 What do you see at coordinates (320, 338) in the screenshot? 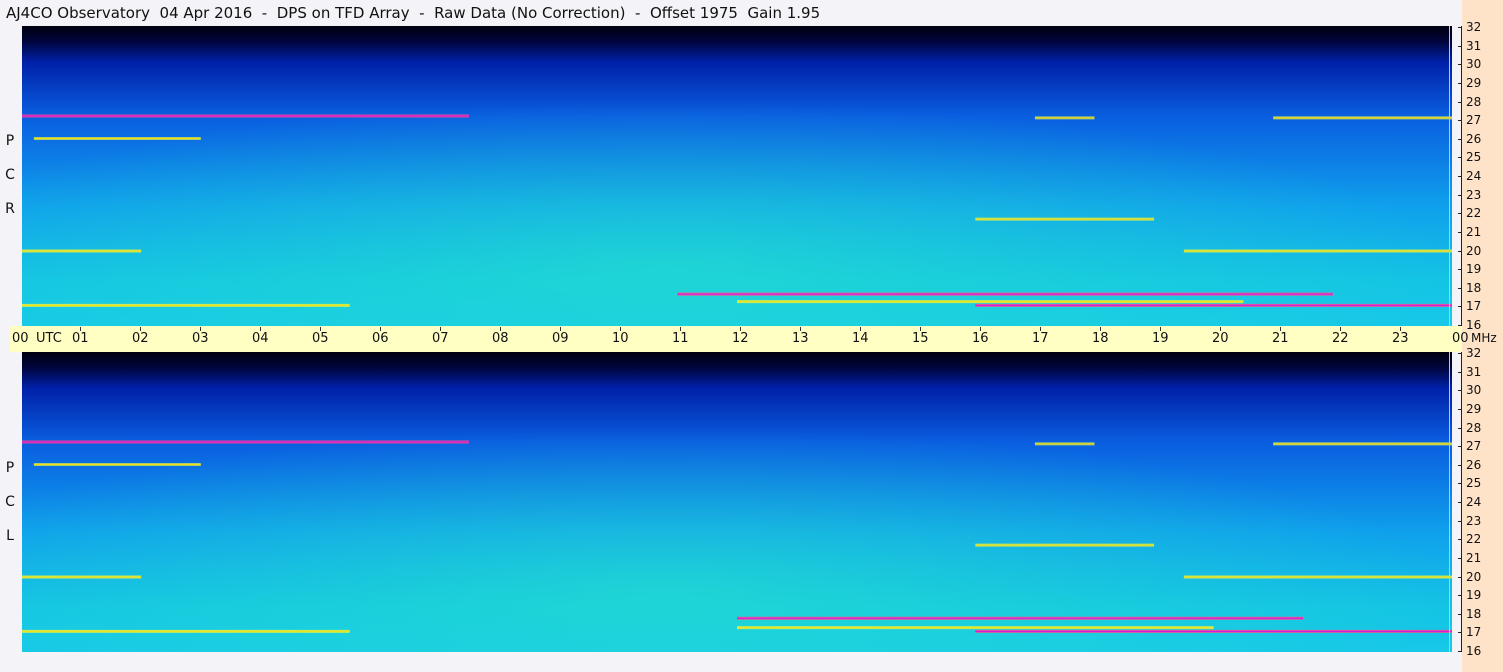
I see `time-label-05: 05` at bounding box center [320, 338].